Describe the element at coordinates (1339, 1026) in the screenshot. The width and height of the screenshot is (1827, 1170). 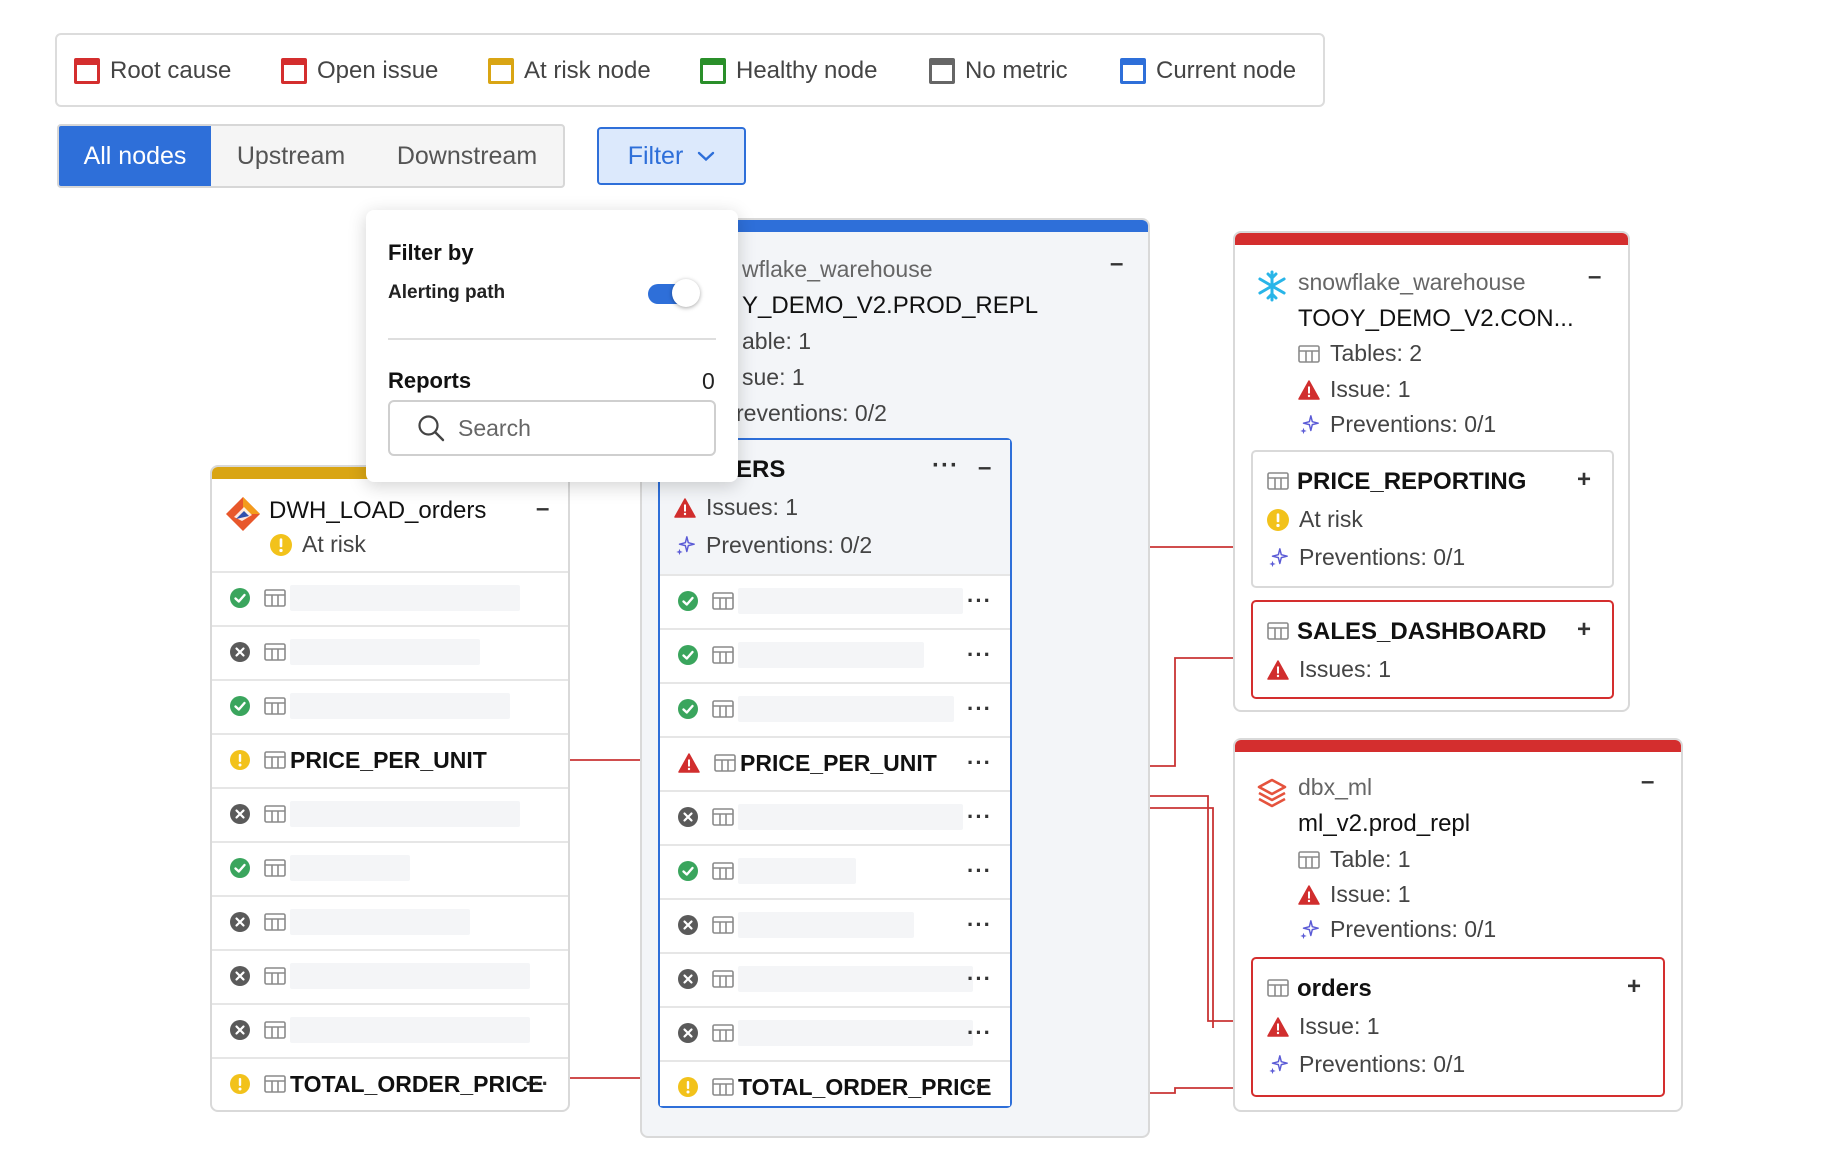
I see `table-issue: Issue: 1` at that location.